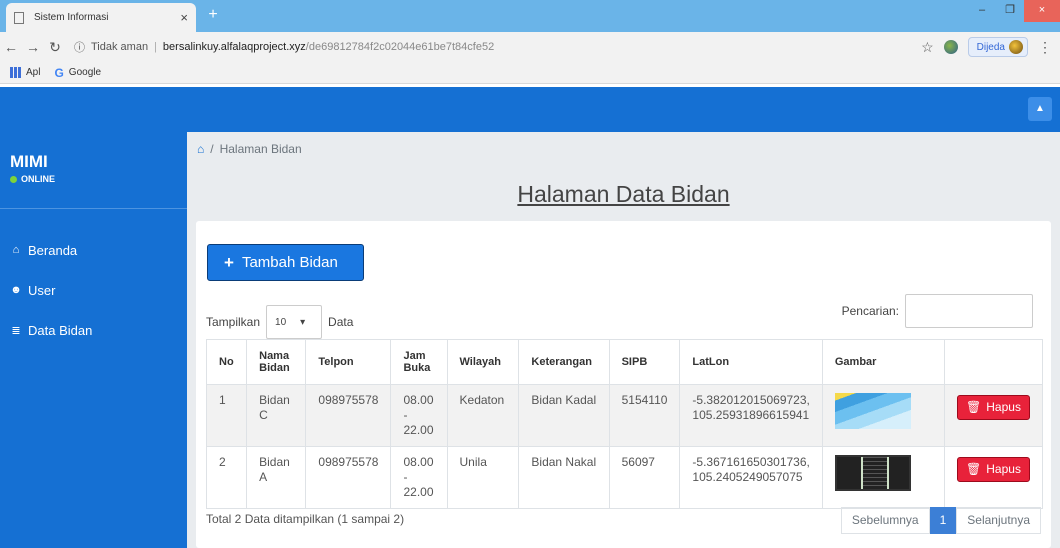 The width and height of the screenshot is (1060, 548). Describe the element at coordinates (303, 322) in the screenshot. I see `chevron-down-icon: ▾` at that location.